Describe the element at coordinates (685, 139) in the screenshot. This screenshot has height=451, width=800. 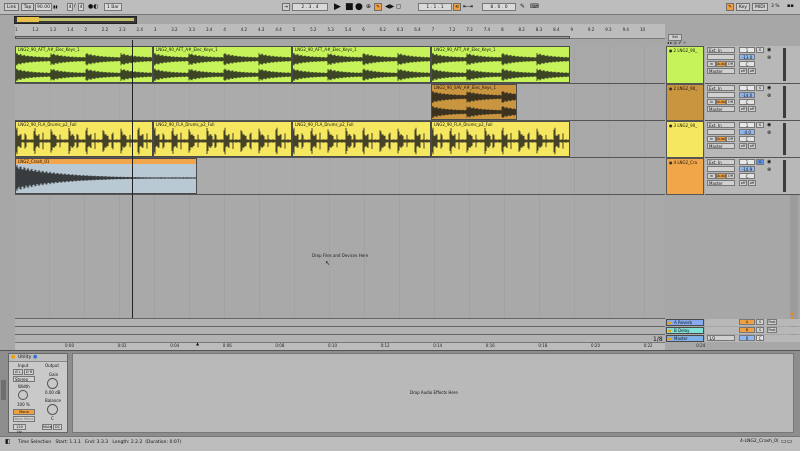
I see `track-header: ●3 LNG2_90_` at that location.